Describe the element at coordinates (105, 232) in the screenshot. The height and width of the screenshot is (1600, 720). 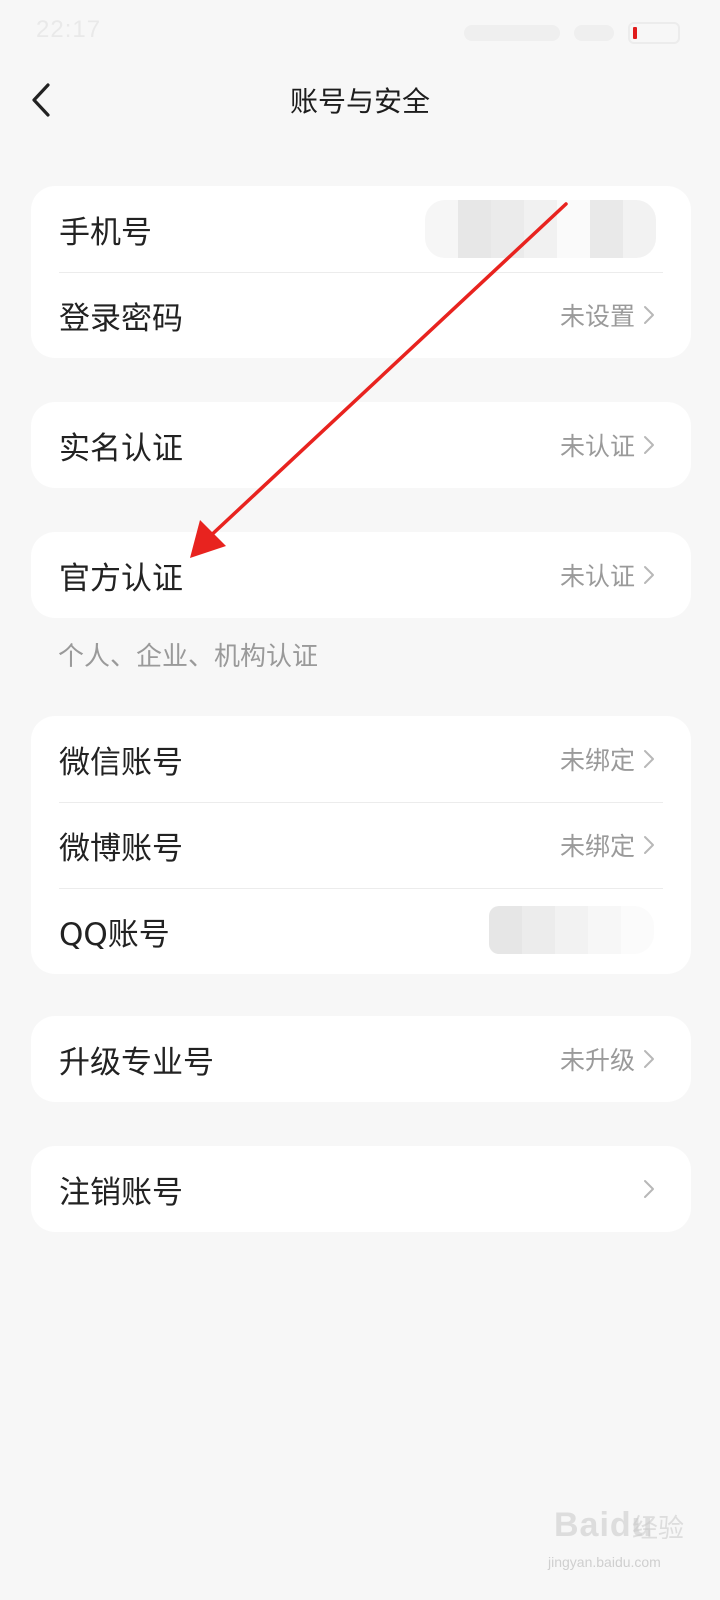
I see `phone-label: 手机号` at that location.